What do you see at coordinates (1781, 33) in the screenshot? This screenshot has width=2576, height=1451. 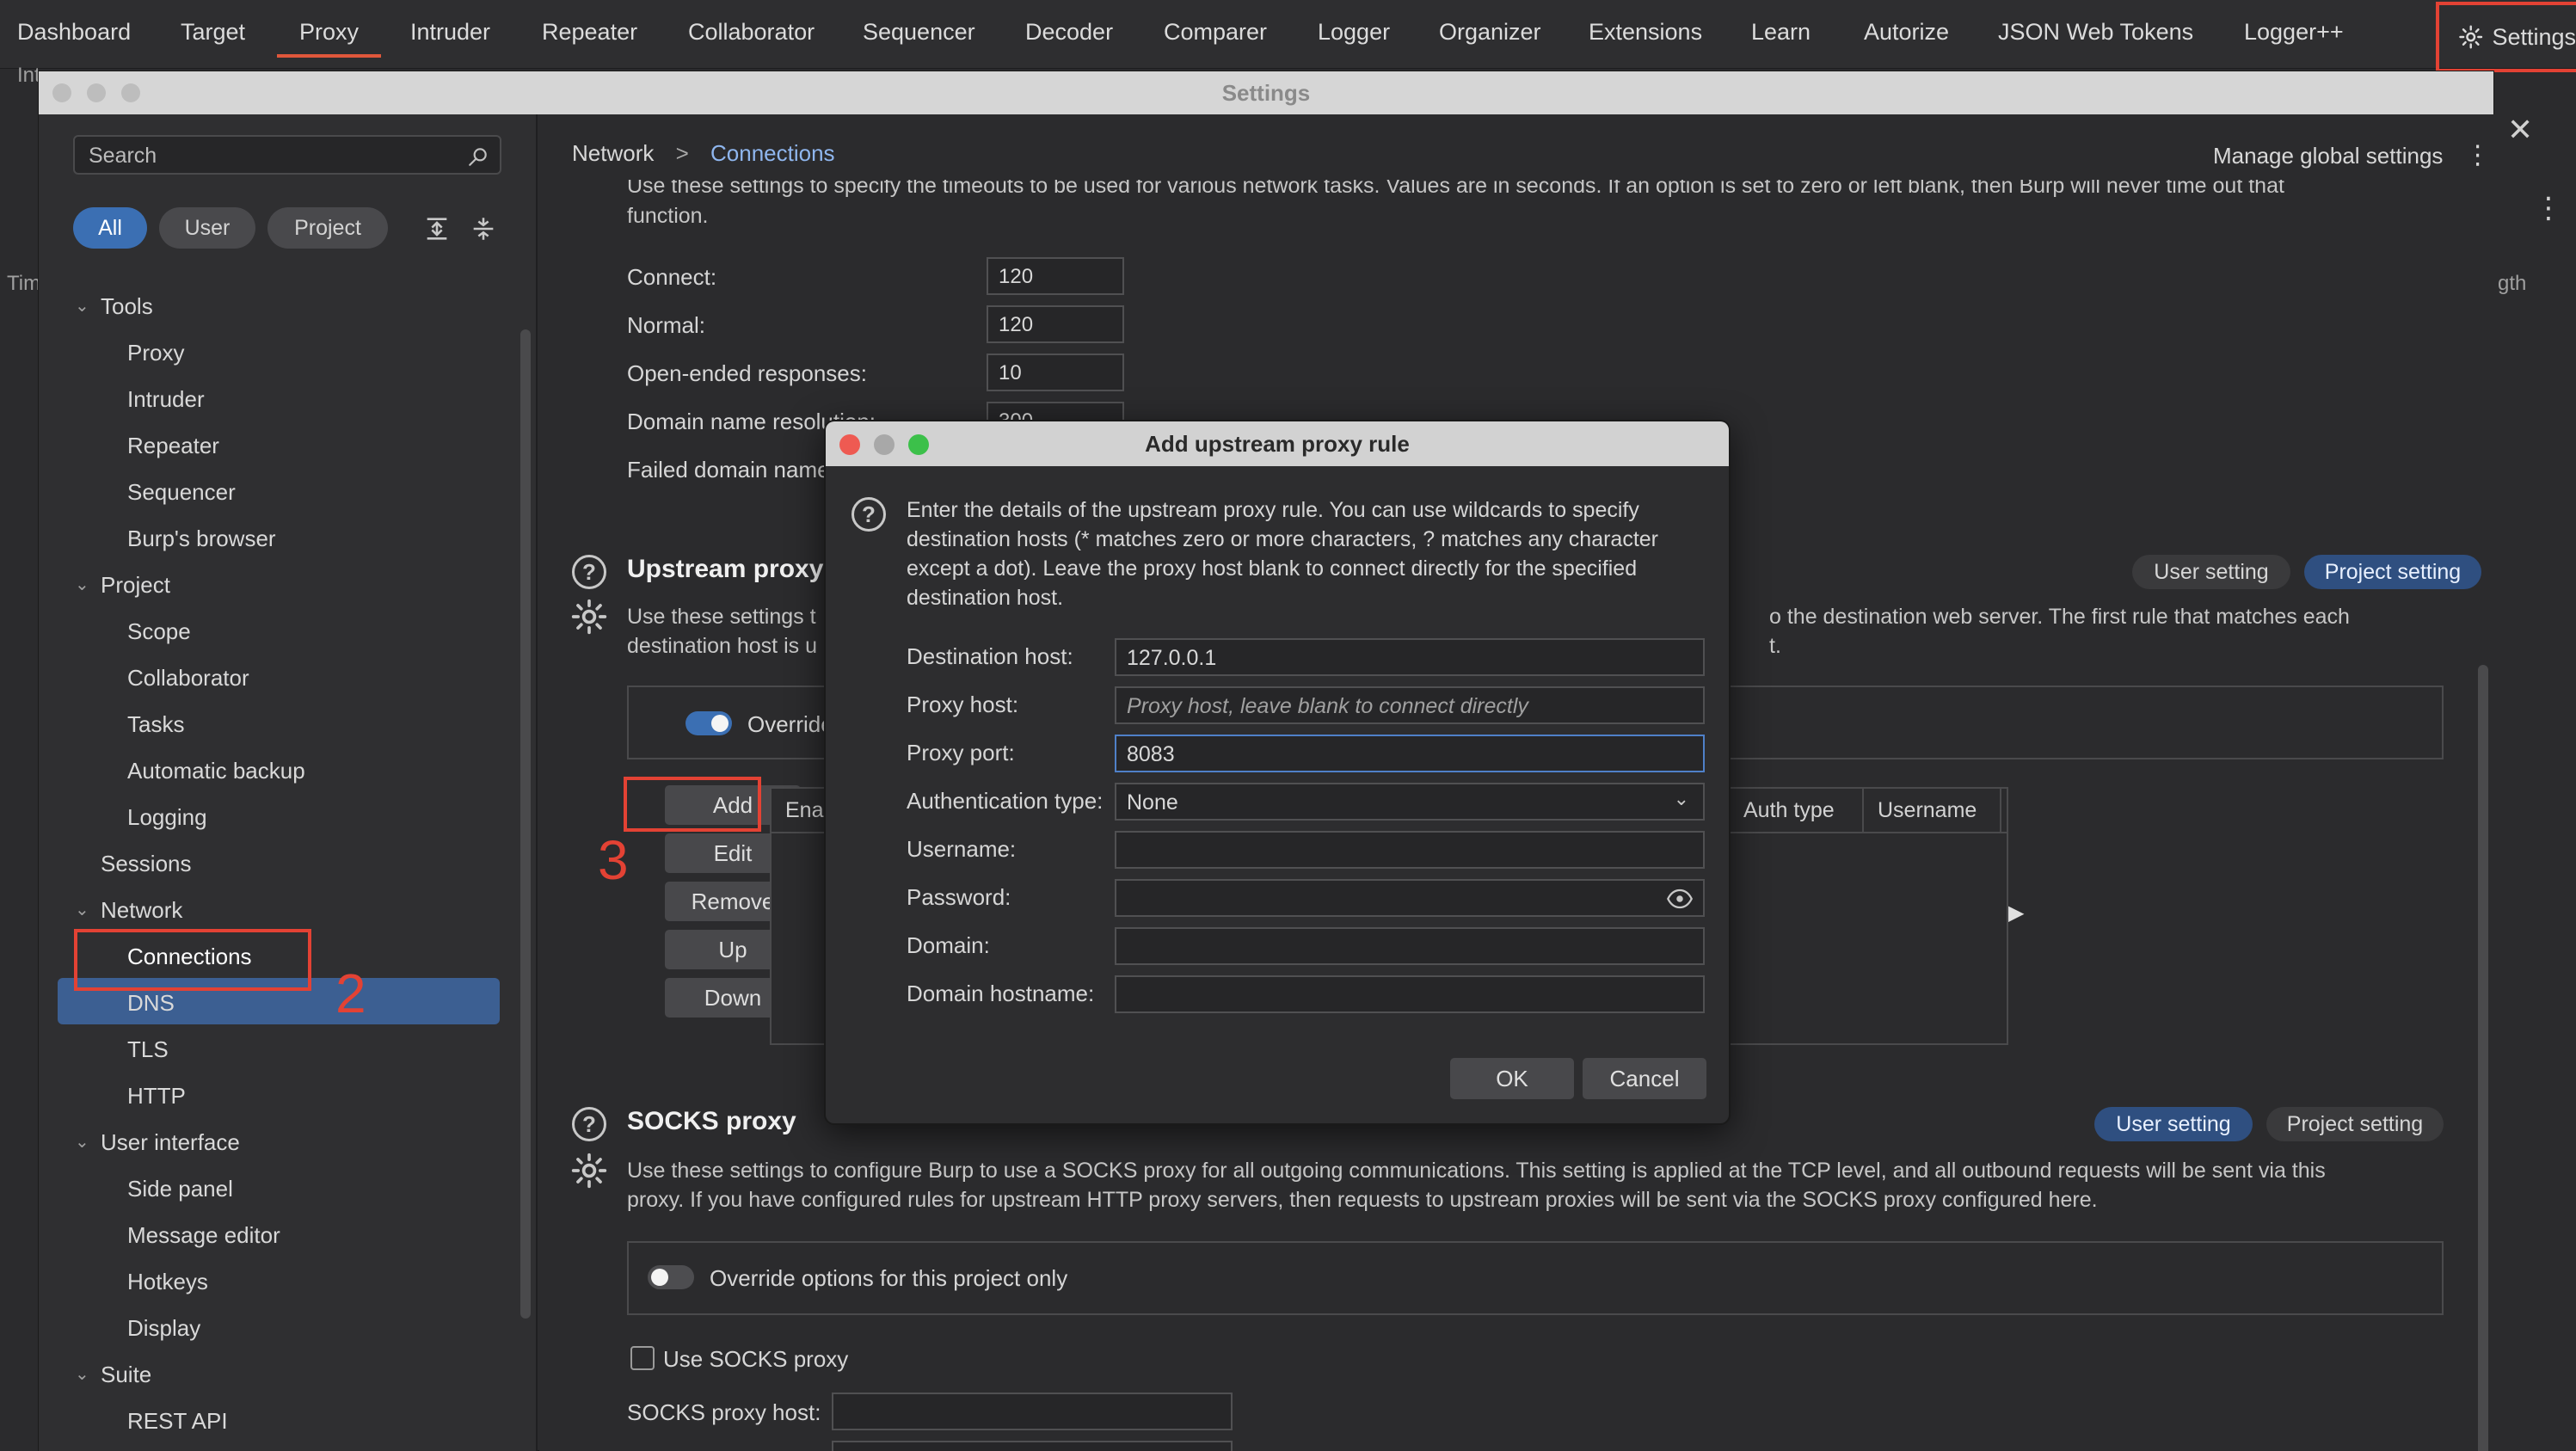 I see `tab-learn: Learn` at bounding box center [1781, 33].